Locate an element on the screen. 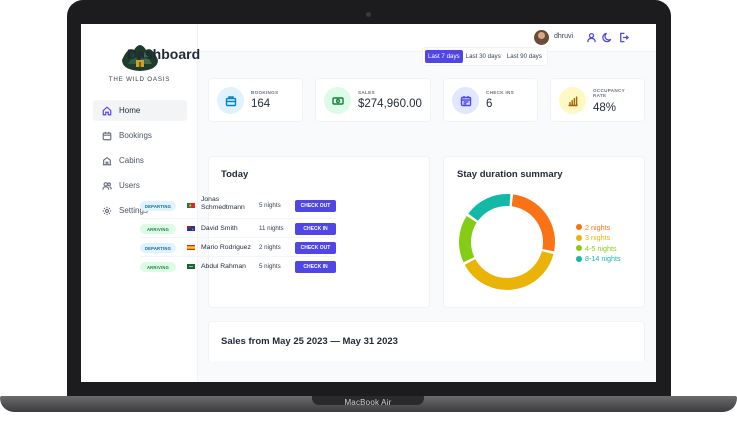  legend-item: 4-5 nights is located at coordinates (598, 248).